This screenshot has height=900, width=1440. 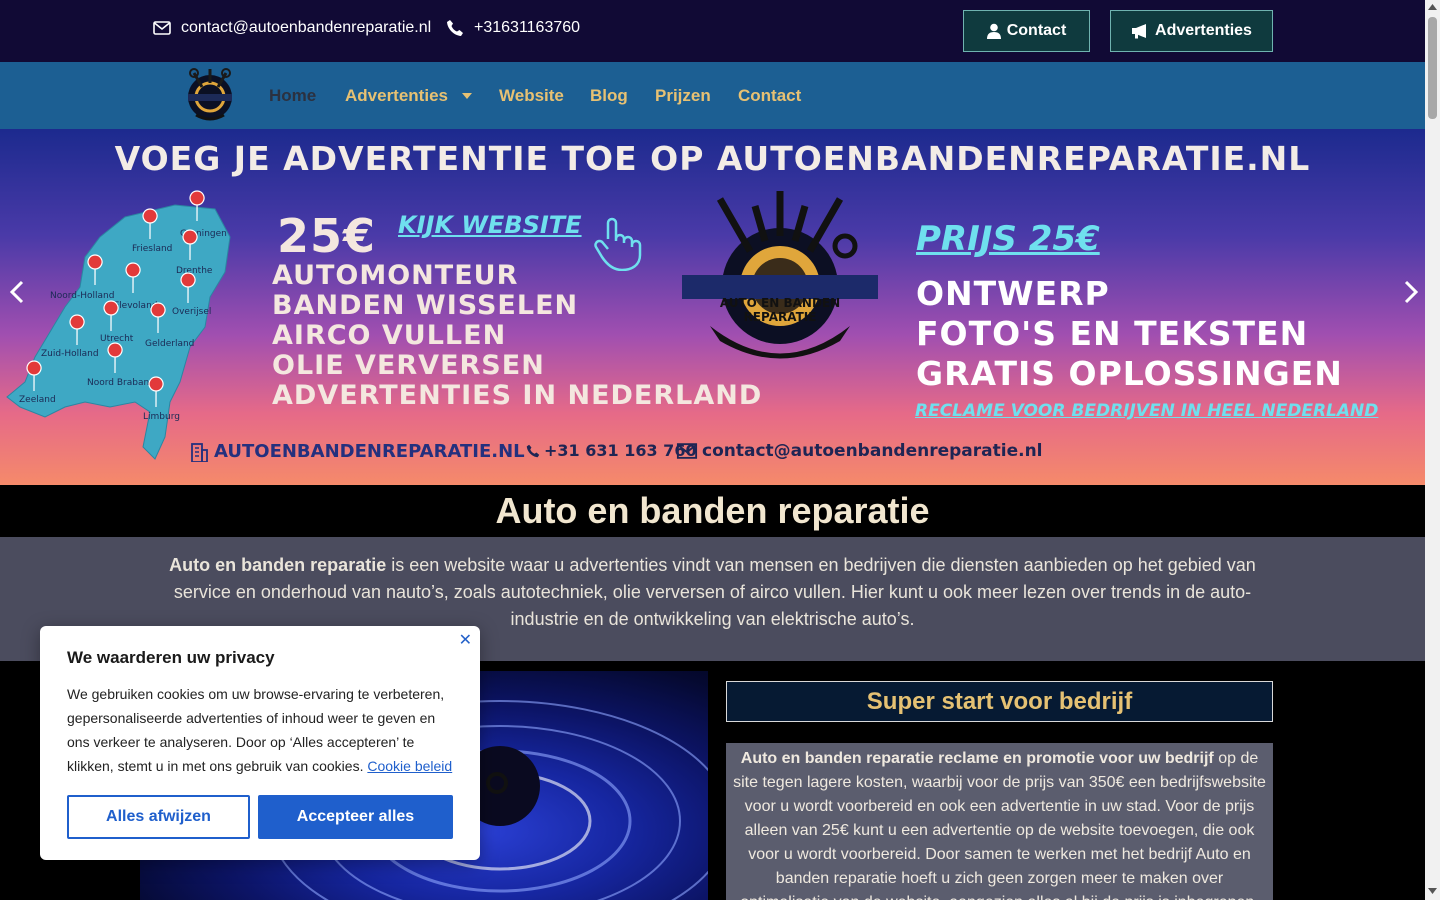 What do you see at coordinates (199, 452) in the screenshot?
I see `building-icon` at bounding box center [199, 452].